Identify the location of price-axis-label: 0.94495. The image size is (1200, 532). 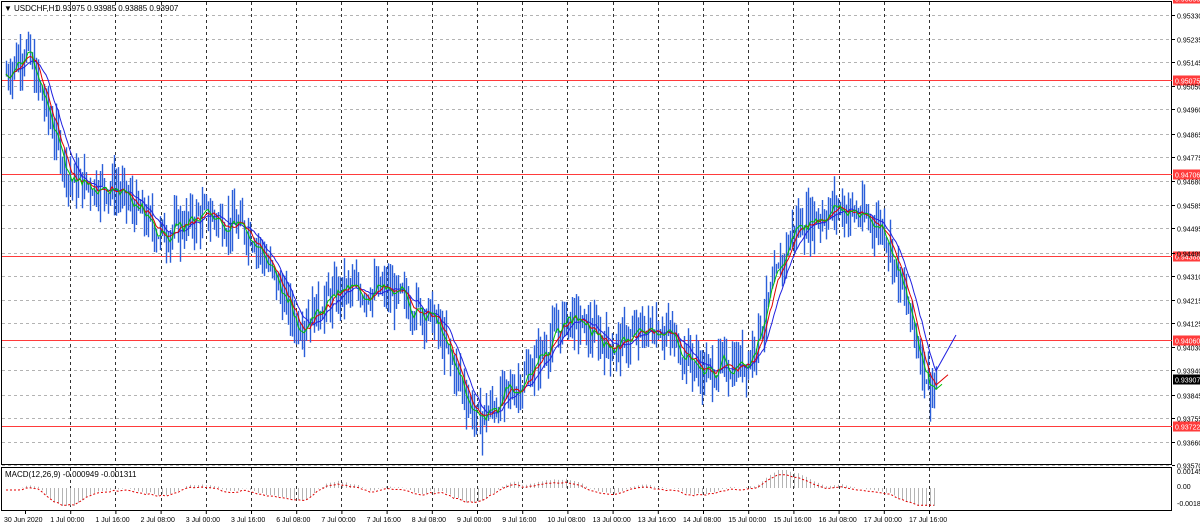
(1188, 230).